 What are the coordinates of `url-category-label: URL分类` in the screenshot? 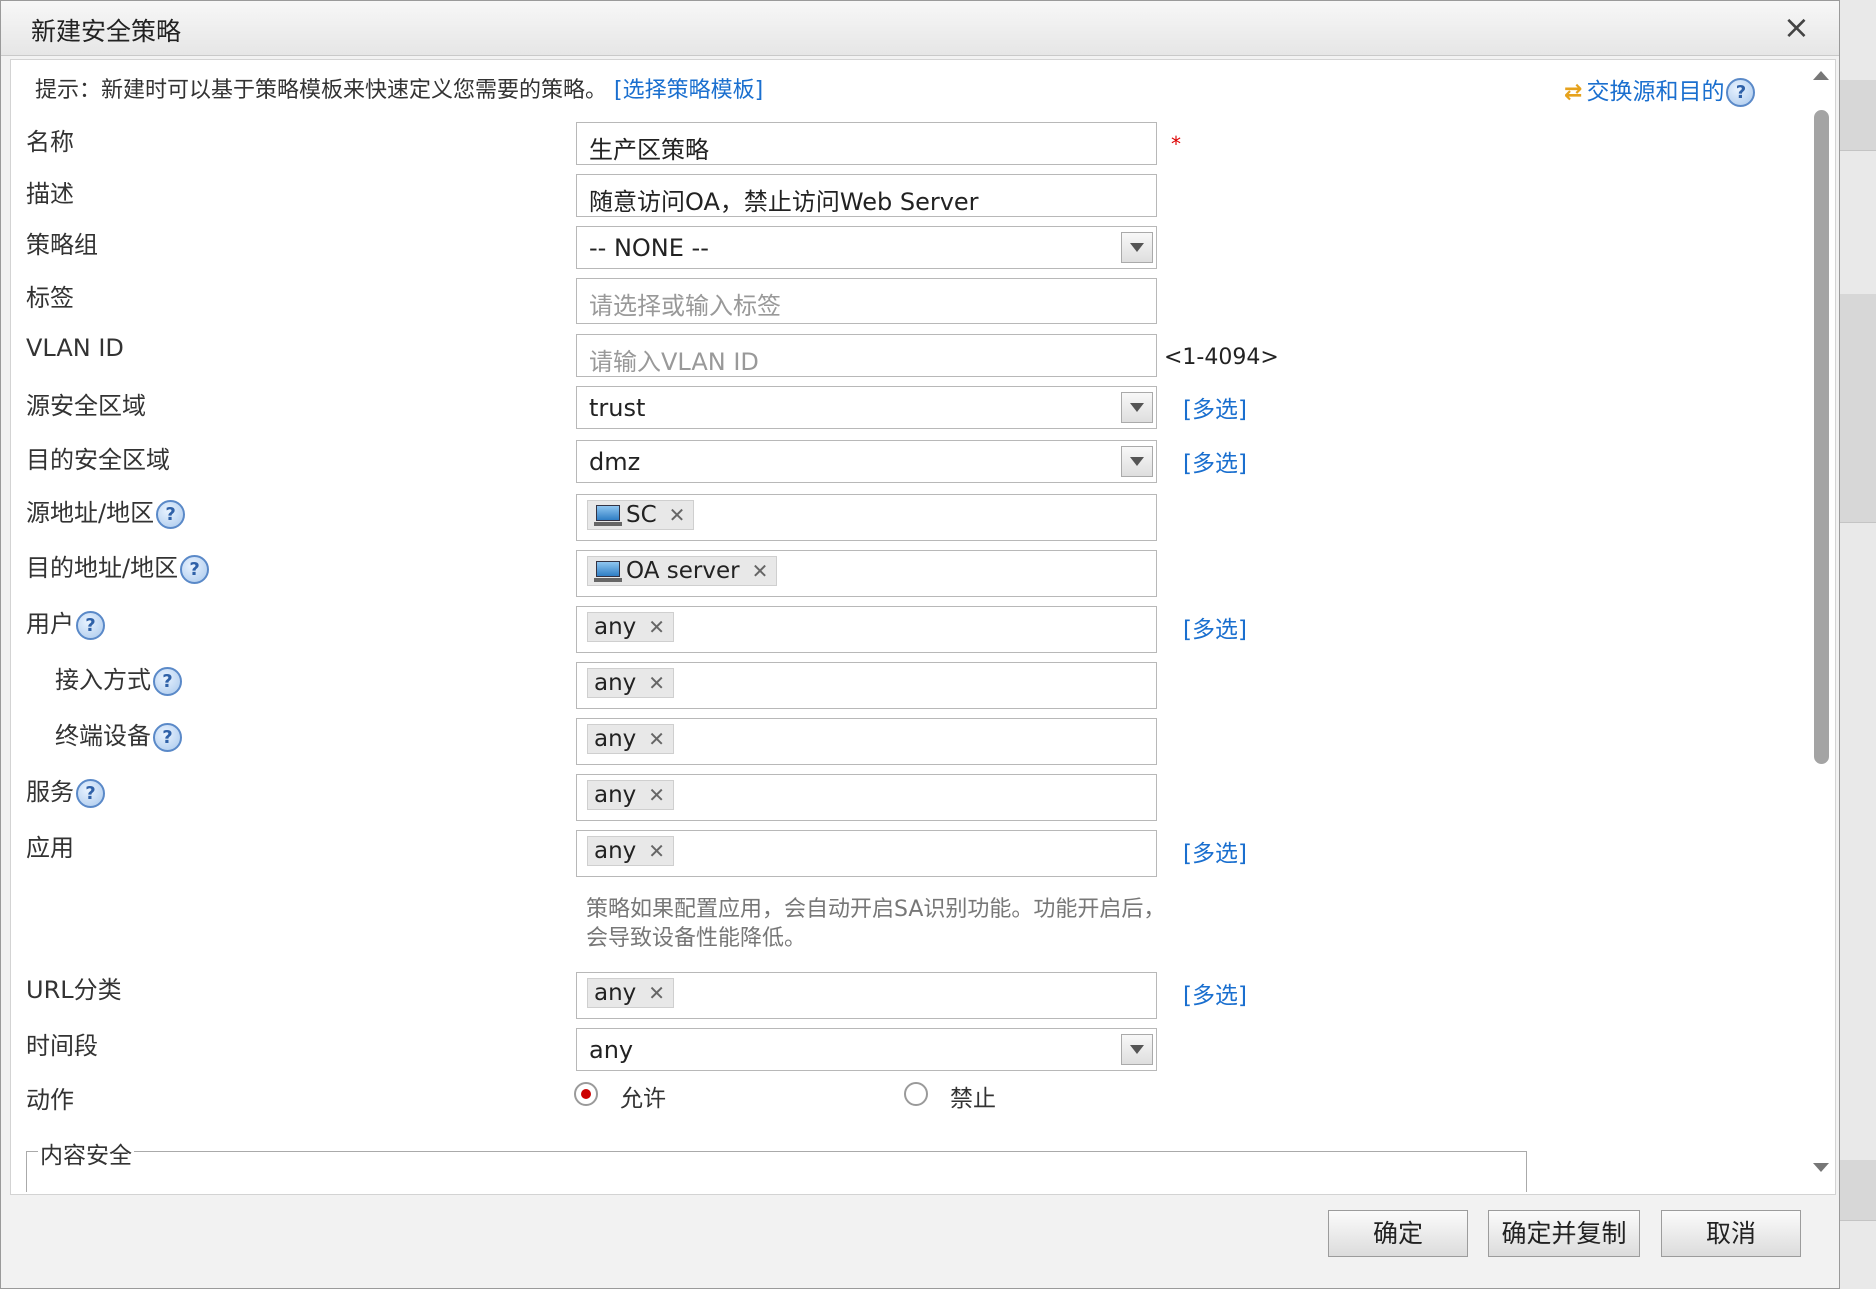 It's located at (74, 990).